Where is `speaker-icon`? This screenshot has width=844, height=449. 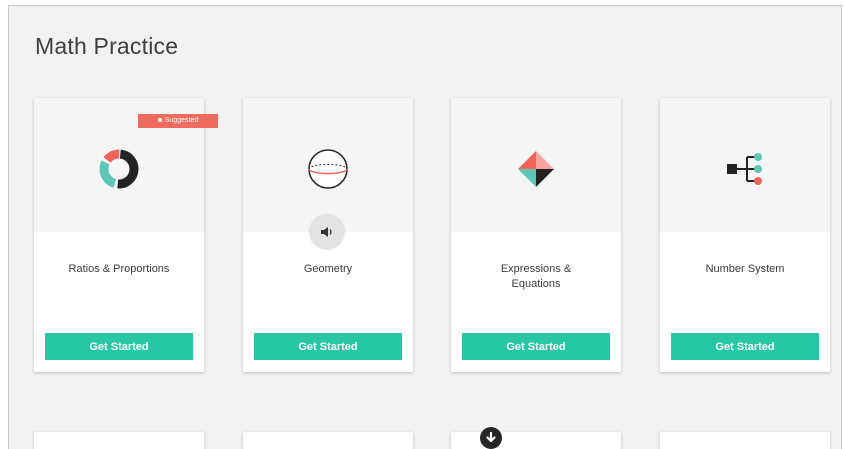 speaker-icon is located at coordinates (326, 232).